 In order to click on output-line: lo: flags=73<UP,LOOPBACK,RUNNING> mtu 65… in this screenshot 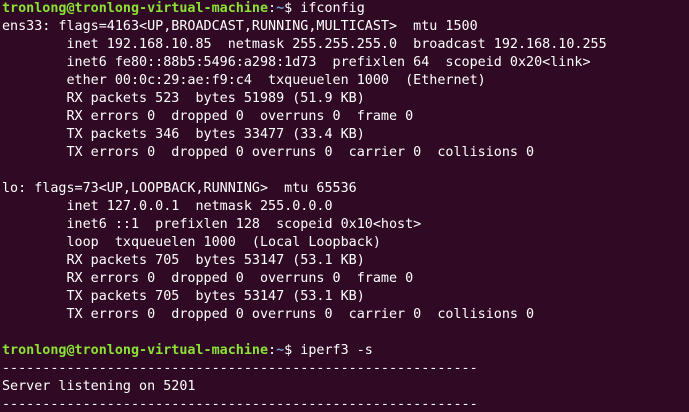, I will do `click(179, 188)`.